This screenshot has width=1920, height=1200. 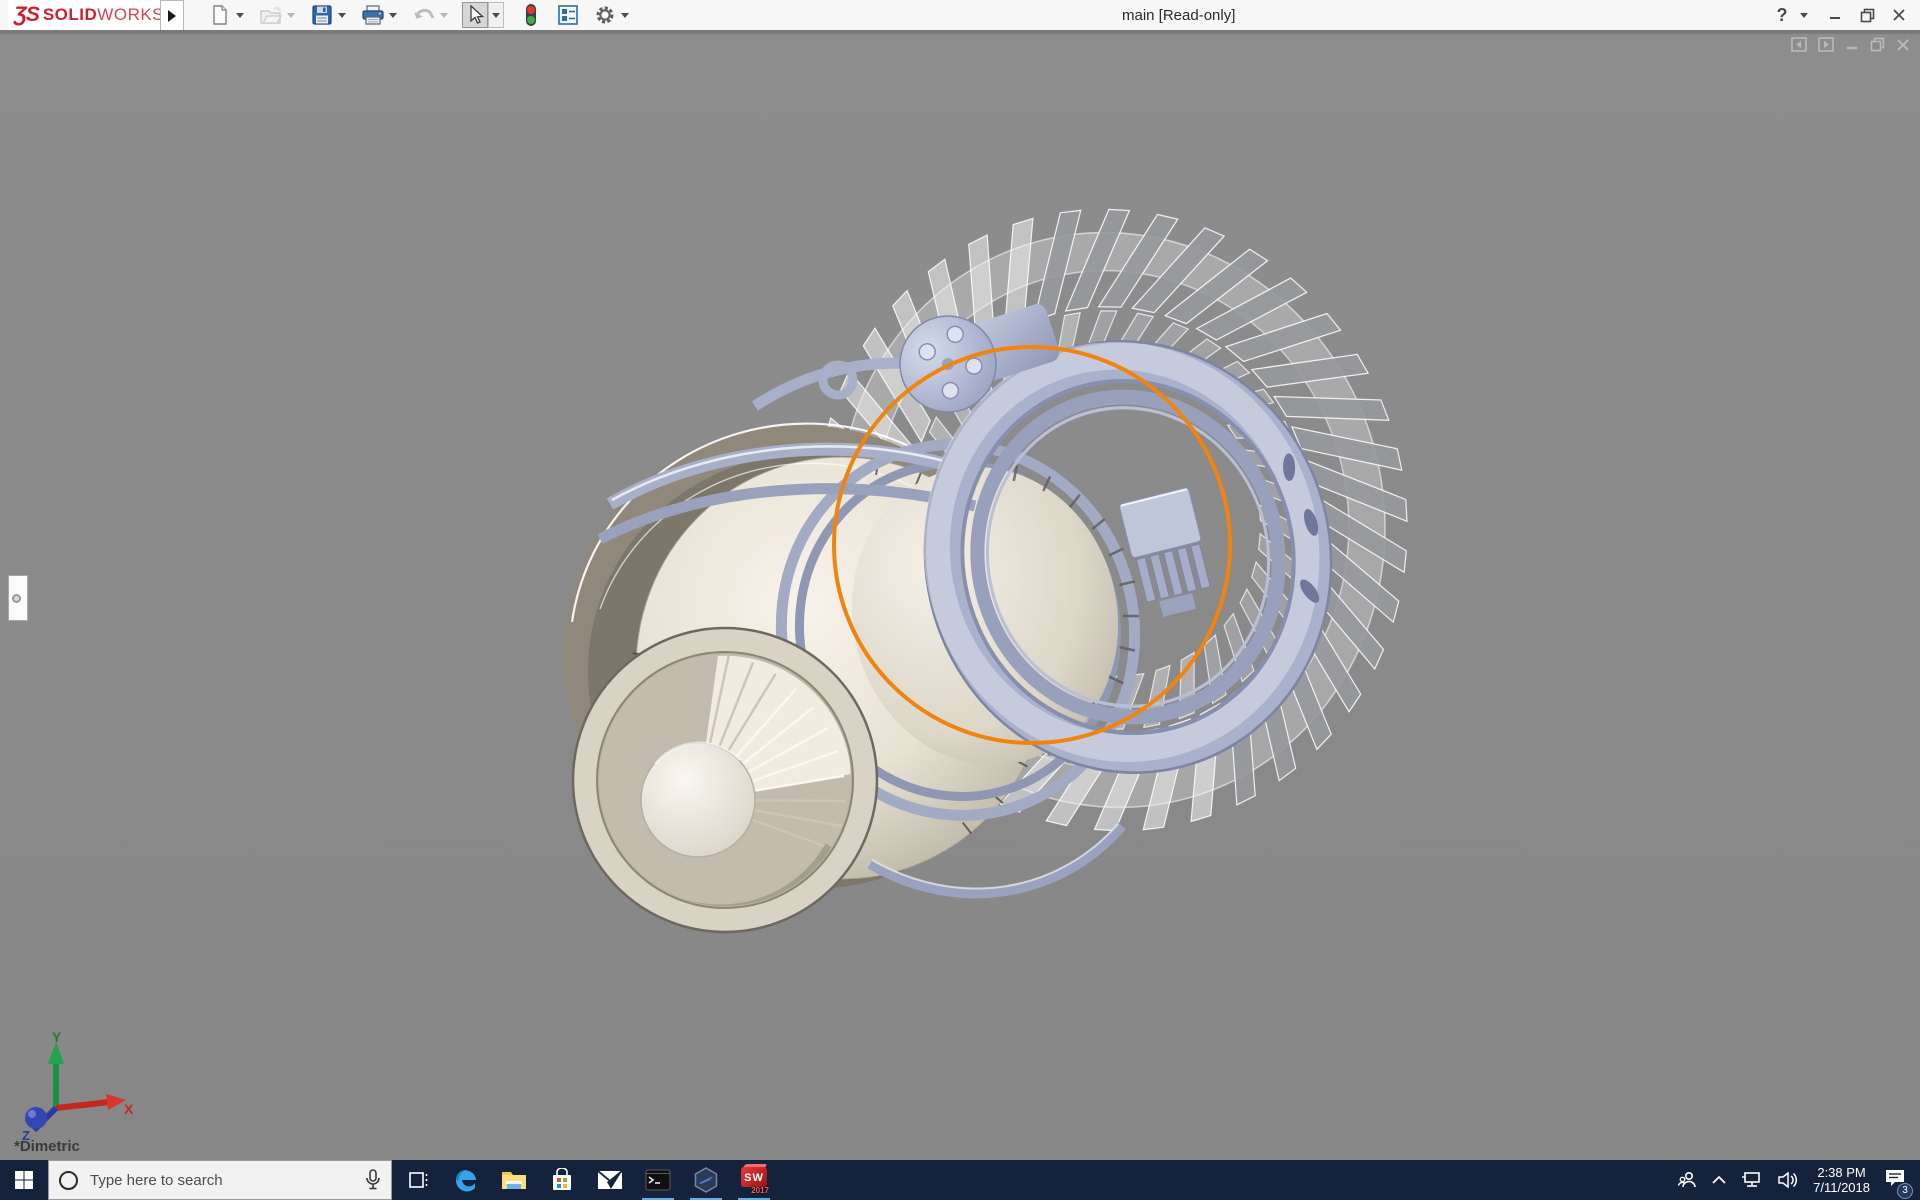 I want to click on taskbar-app-file-explorer, so click(x=514, y=1180).